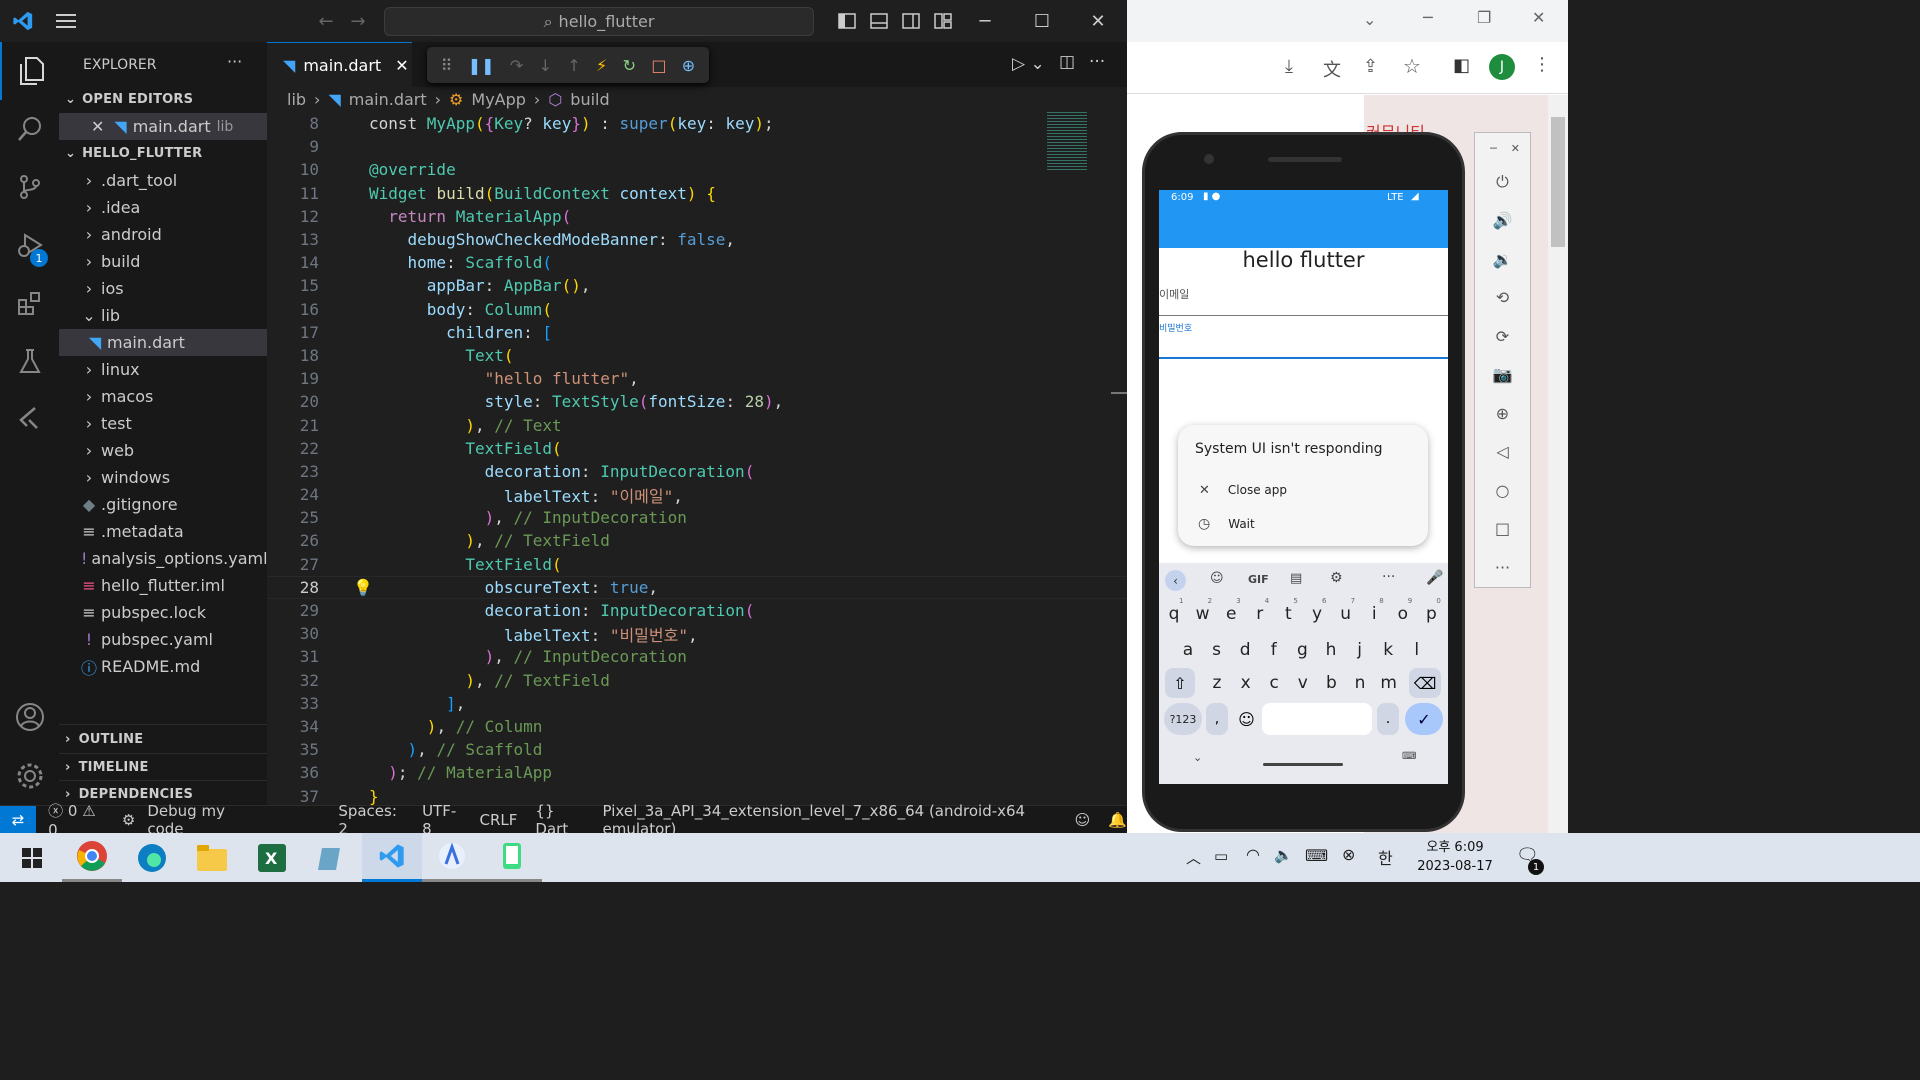 Image resolution: width=1920 pixels, height=1080 pixels. Describe the element at coordinates (1183, 719) in the screenshot. I see `symbols-key: ?123` at that location.